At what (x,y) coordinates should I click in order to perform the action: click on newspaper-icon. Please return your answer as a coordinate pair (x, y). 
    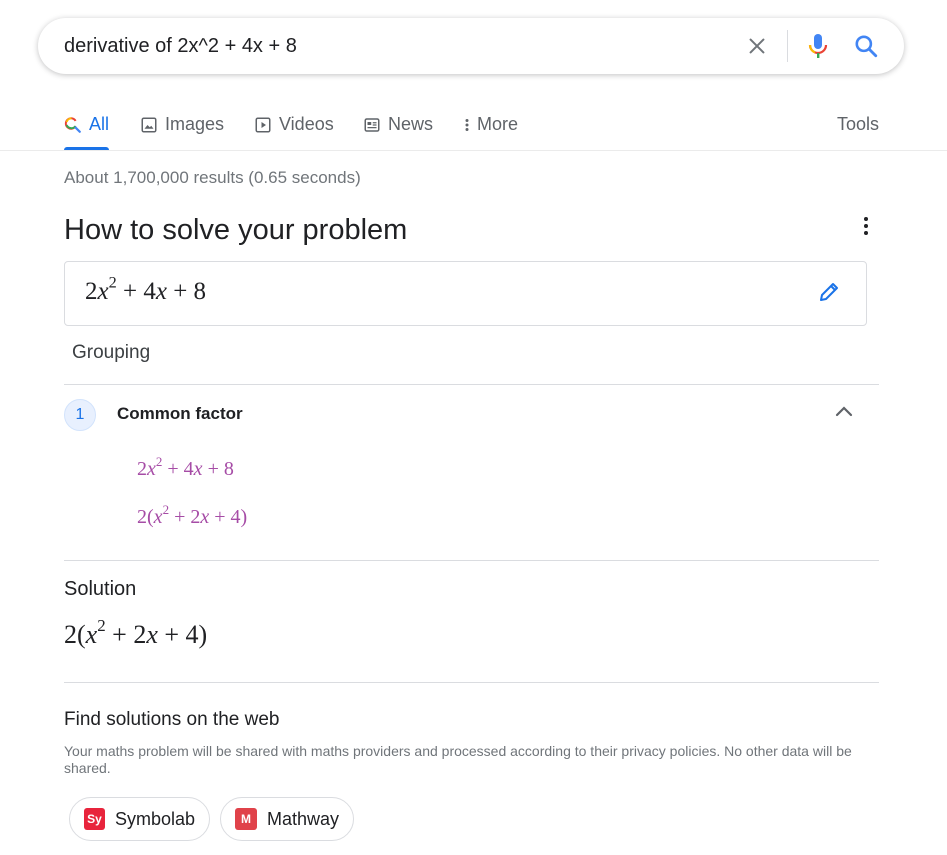
    Looking at the image, I should click on (372, 124).